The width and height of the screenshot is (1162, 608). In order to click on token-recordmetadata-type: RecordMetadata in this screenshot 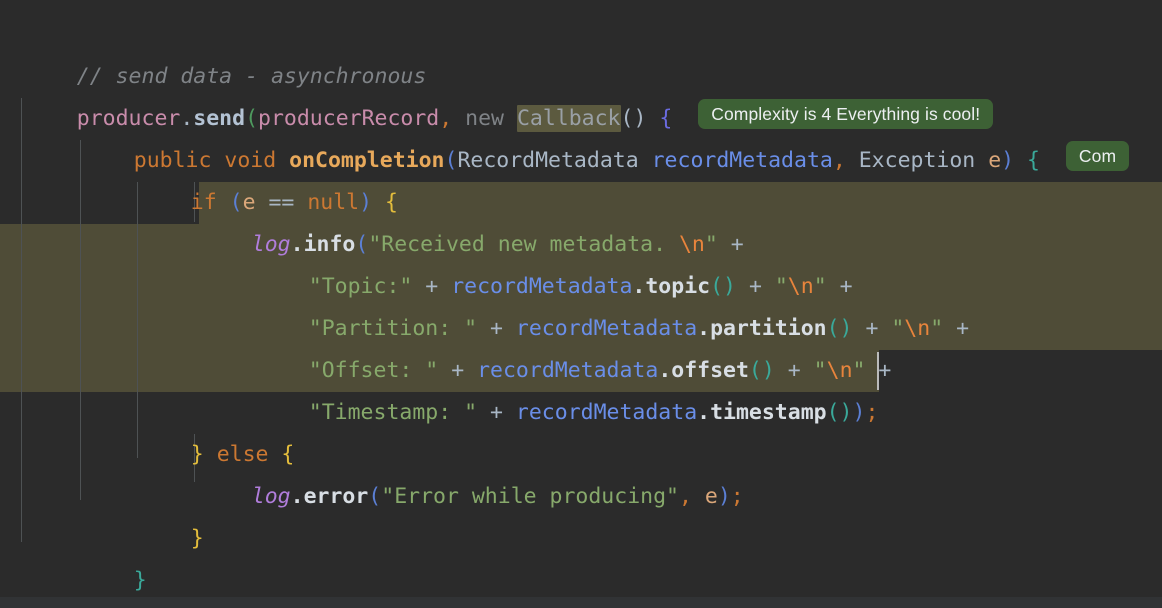, I will do `click(548, 160)`.